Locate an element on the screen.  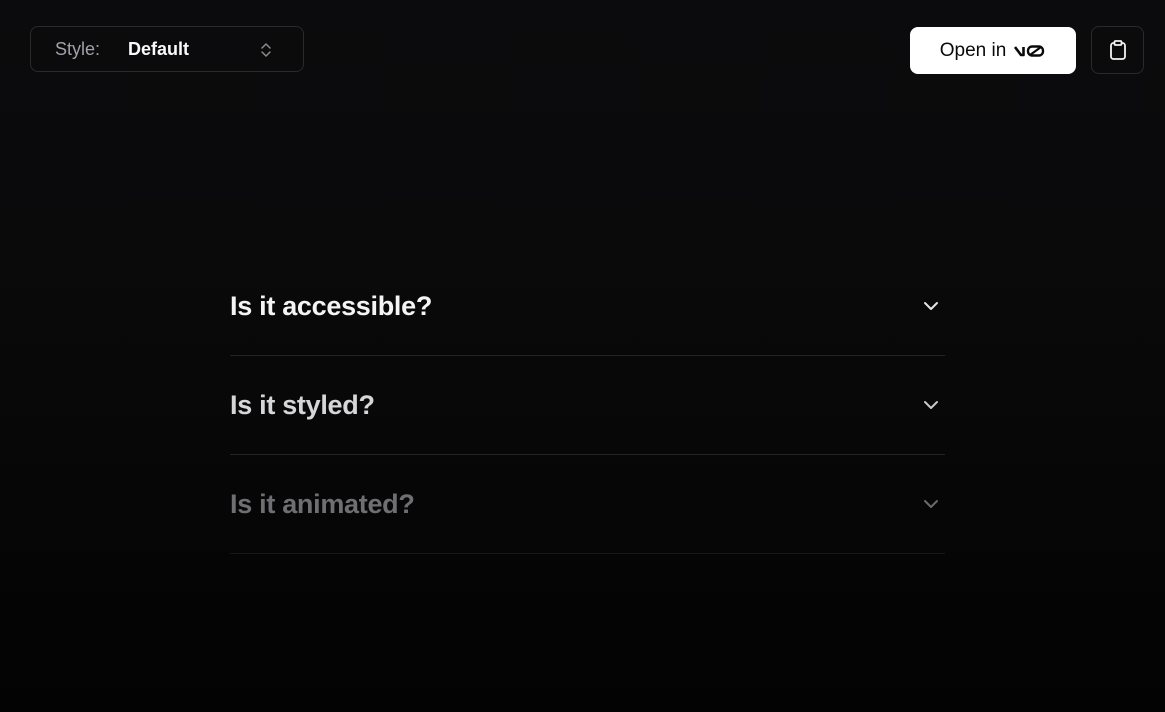
copy-button is located at coordinates (1117, 50).